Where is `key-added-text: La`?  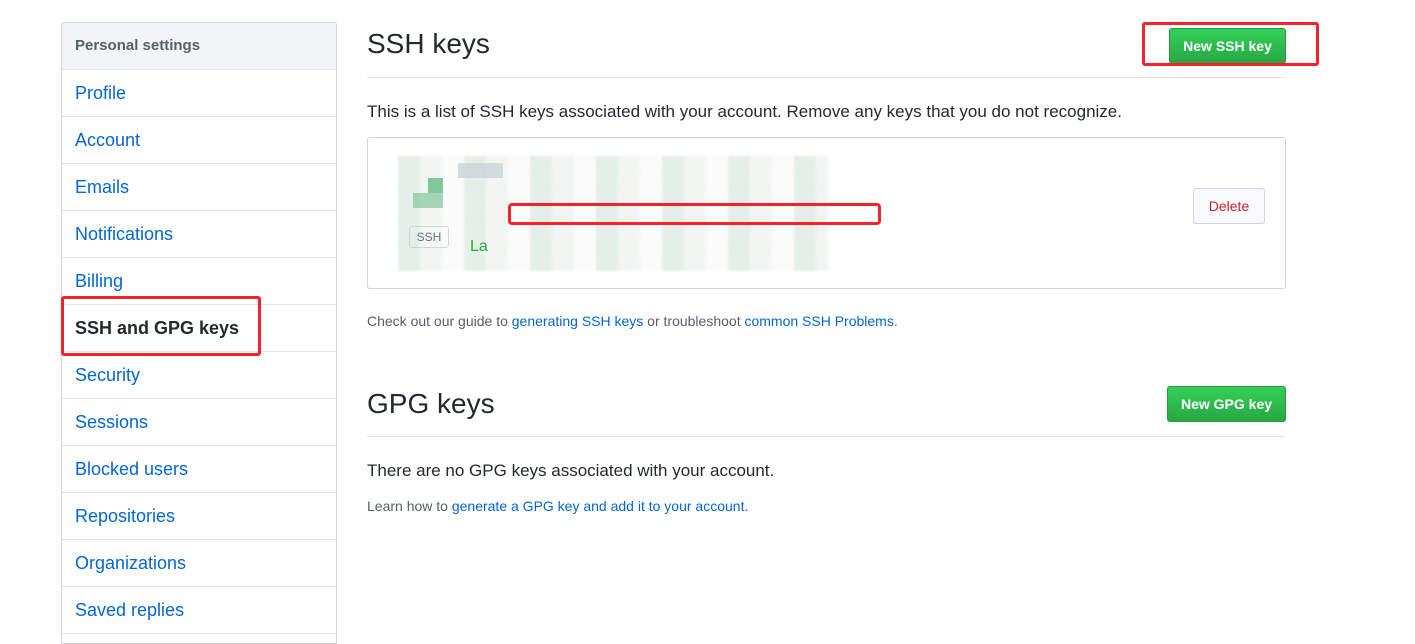 key-added-text: La is located at coordinates (479, 246).